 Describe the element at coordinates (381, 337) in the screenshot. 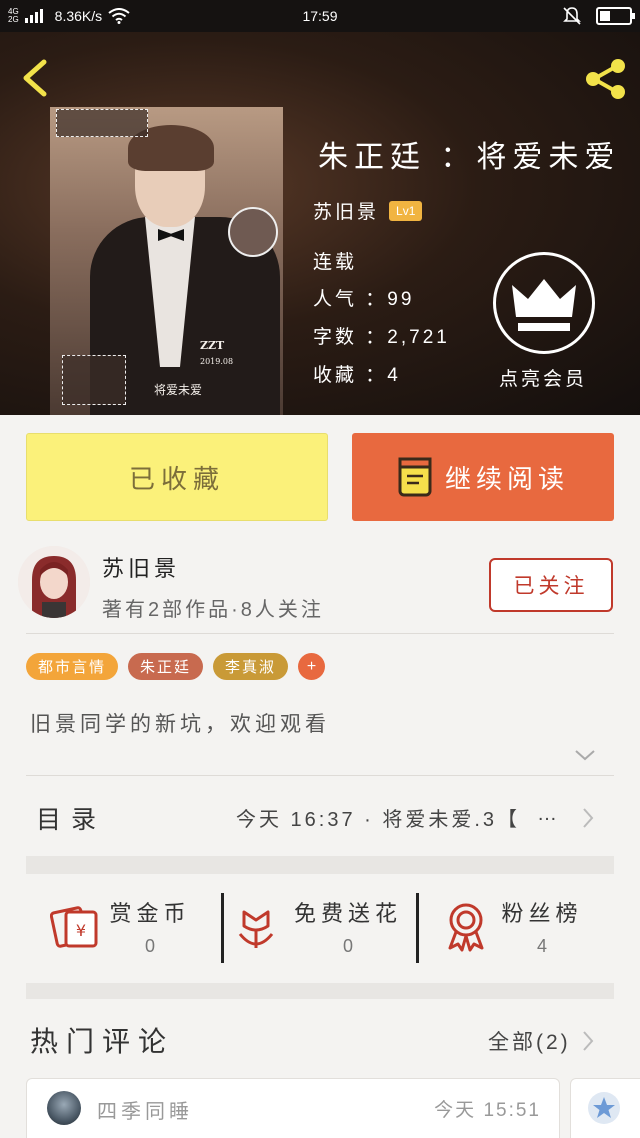

I see `book-word-count: 字数 ：2,721` at that location.